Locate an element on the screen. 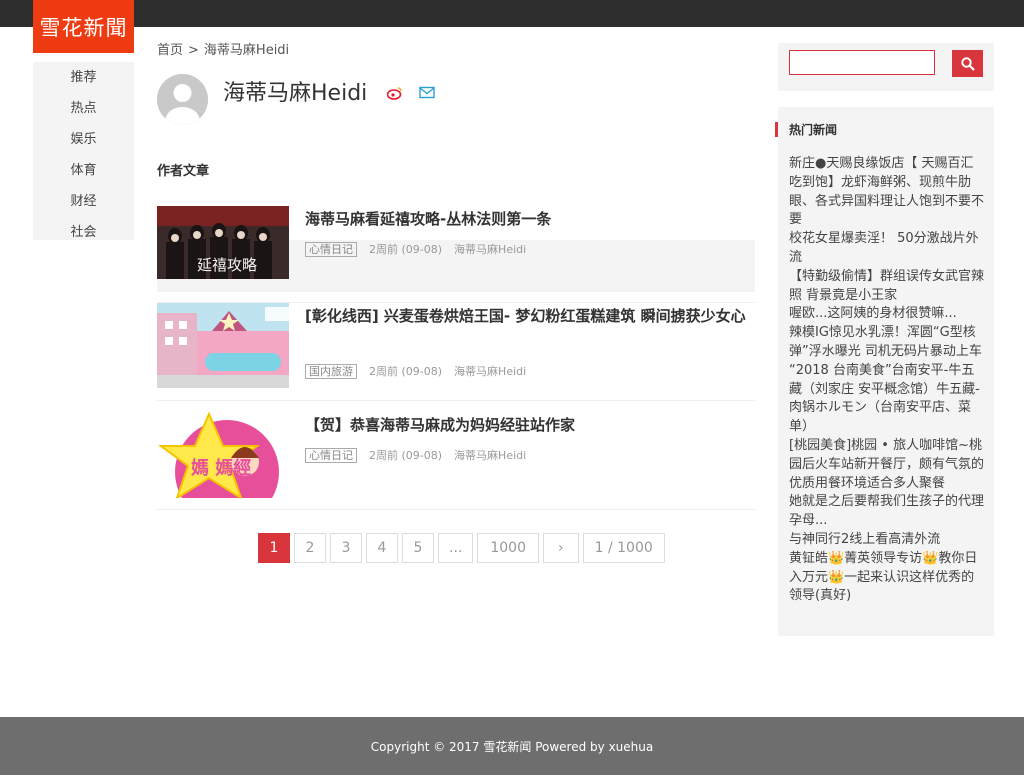 The height and width of the screenshot is (775, 1024). site-logo: 雪花新聞 is located at coordinates (83, 26).